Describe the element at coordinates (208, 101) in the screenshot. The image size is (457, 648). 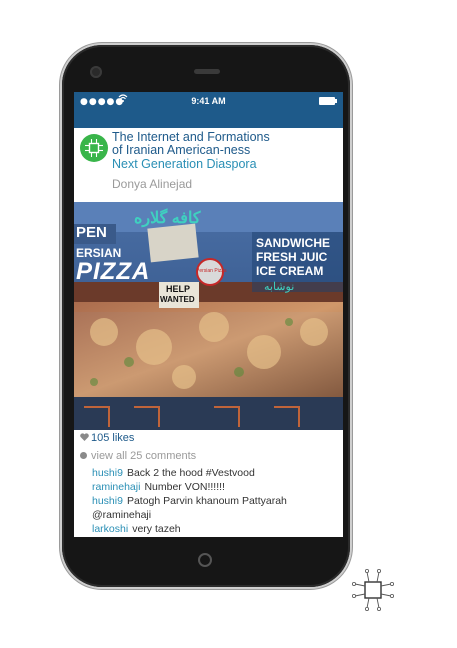
I see `status-time: 9:41 AM` at that location.